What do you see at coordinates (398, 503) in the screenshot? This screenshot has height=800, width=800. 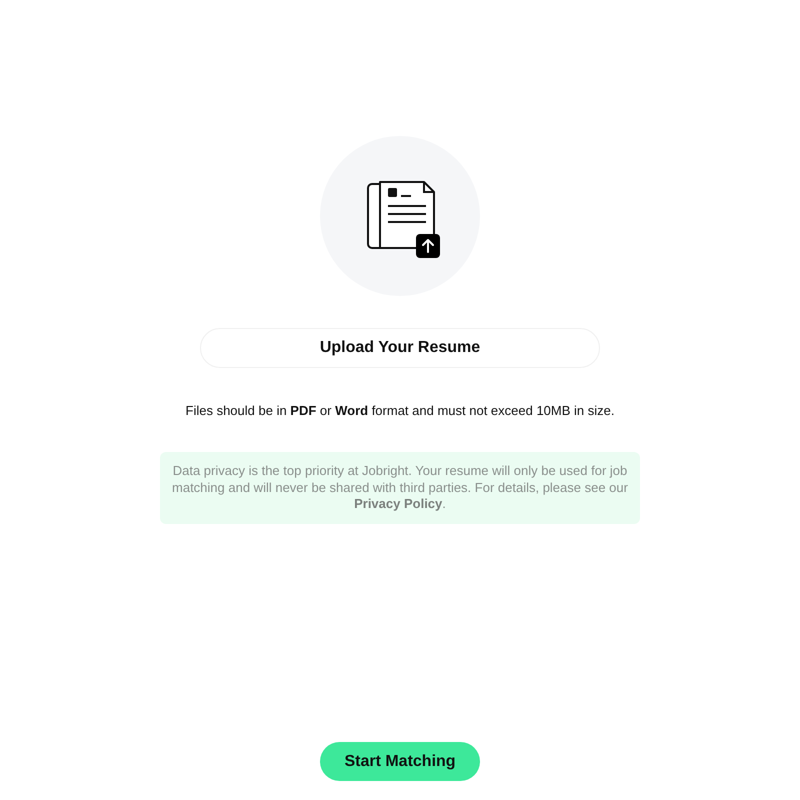 I see `privacy-policy-link: Privacy Policy` at bounding box center [398, 503].